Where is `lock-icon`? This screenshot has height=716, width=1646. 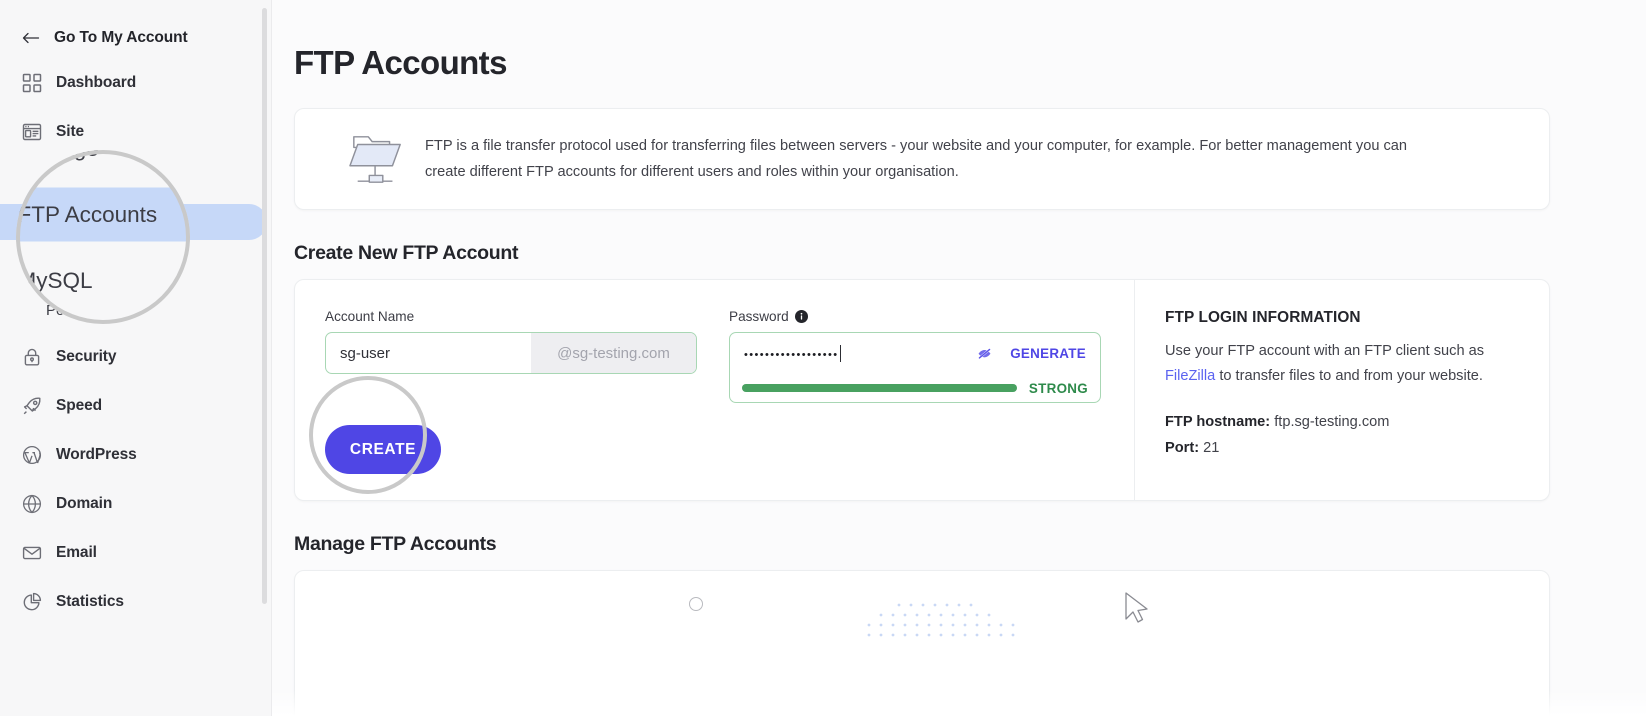 lock-icon is located at coordinates (32, 357).